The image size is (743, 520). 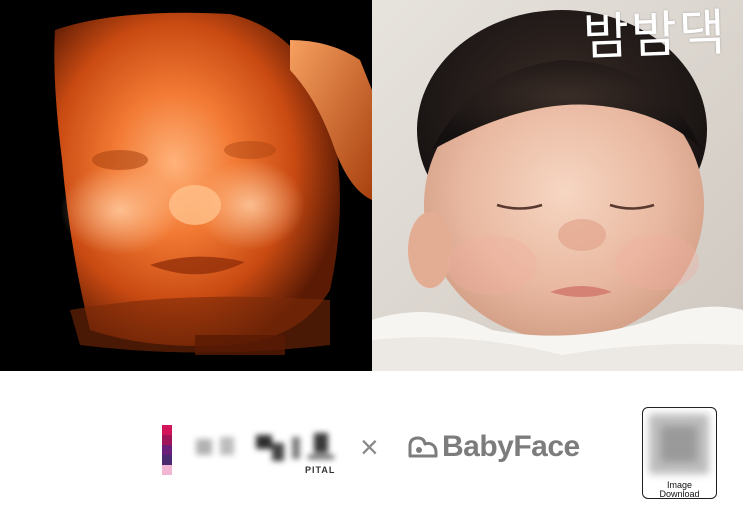 What do you see at coordinates (679, 494) in the screenshot?
I see `download-label-line2: Download` at bounding box center [679, 494].